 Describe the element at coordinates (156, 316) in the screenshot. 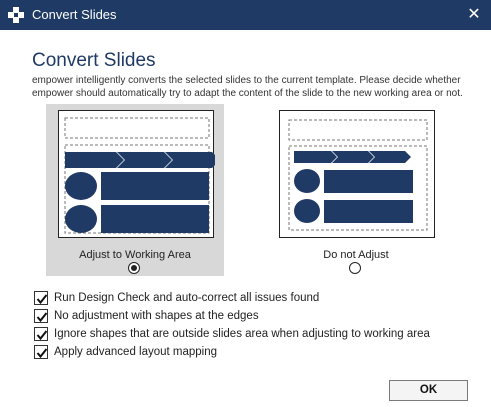

I see `checkbox-label: No adjustment with shapes at the edges` at that location.